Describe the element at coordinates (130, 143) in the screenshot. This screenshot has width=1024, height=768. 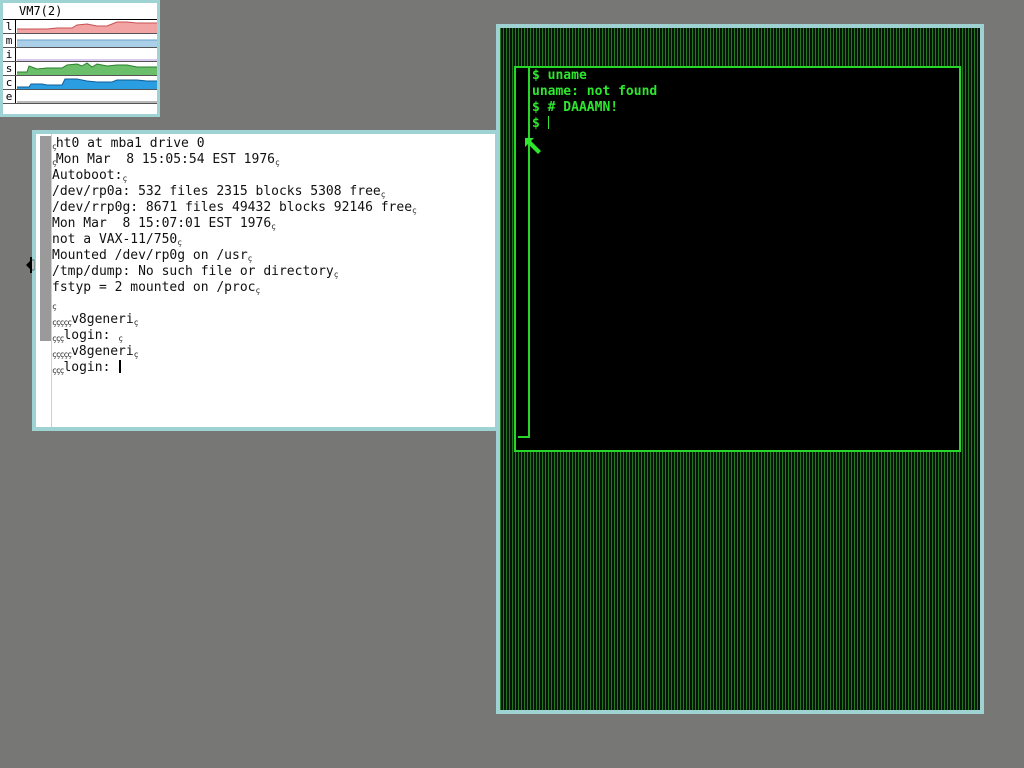
I see `boot-log-text: ht0 at mba1 drive 0` at that location.